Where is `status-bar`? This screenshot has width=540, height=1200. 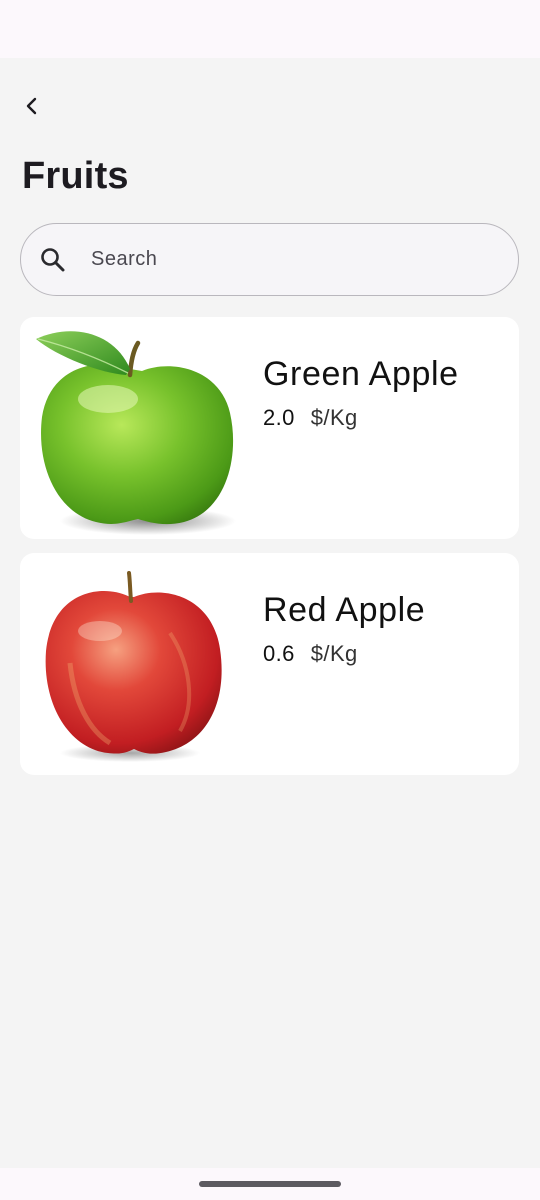
status-bar is located at coordinates (270, 29).